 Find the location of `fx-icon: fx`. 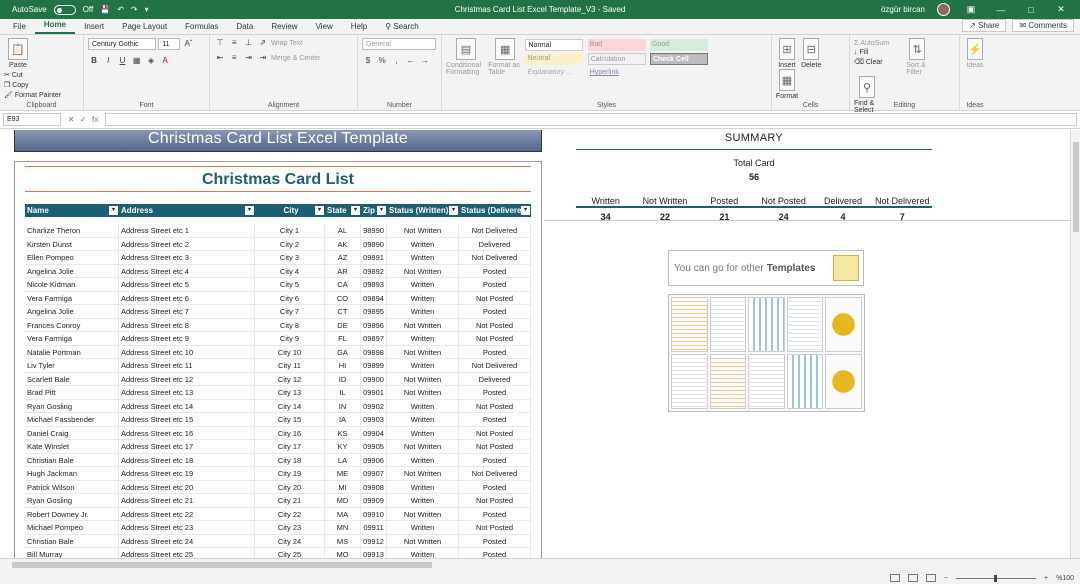

fx-icon: fx is located at coordinates (95, 119).